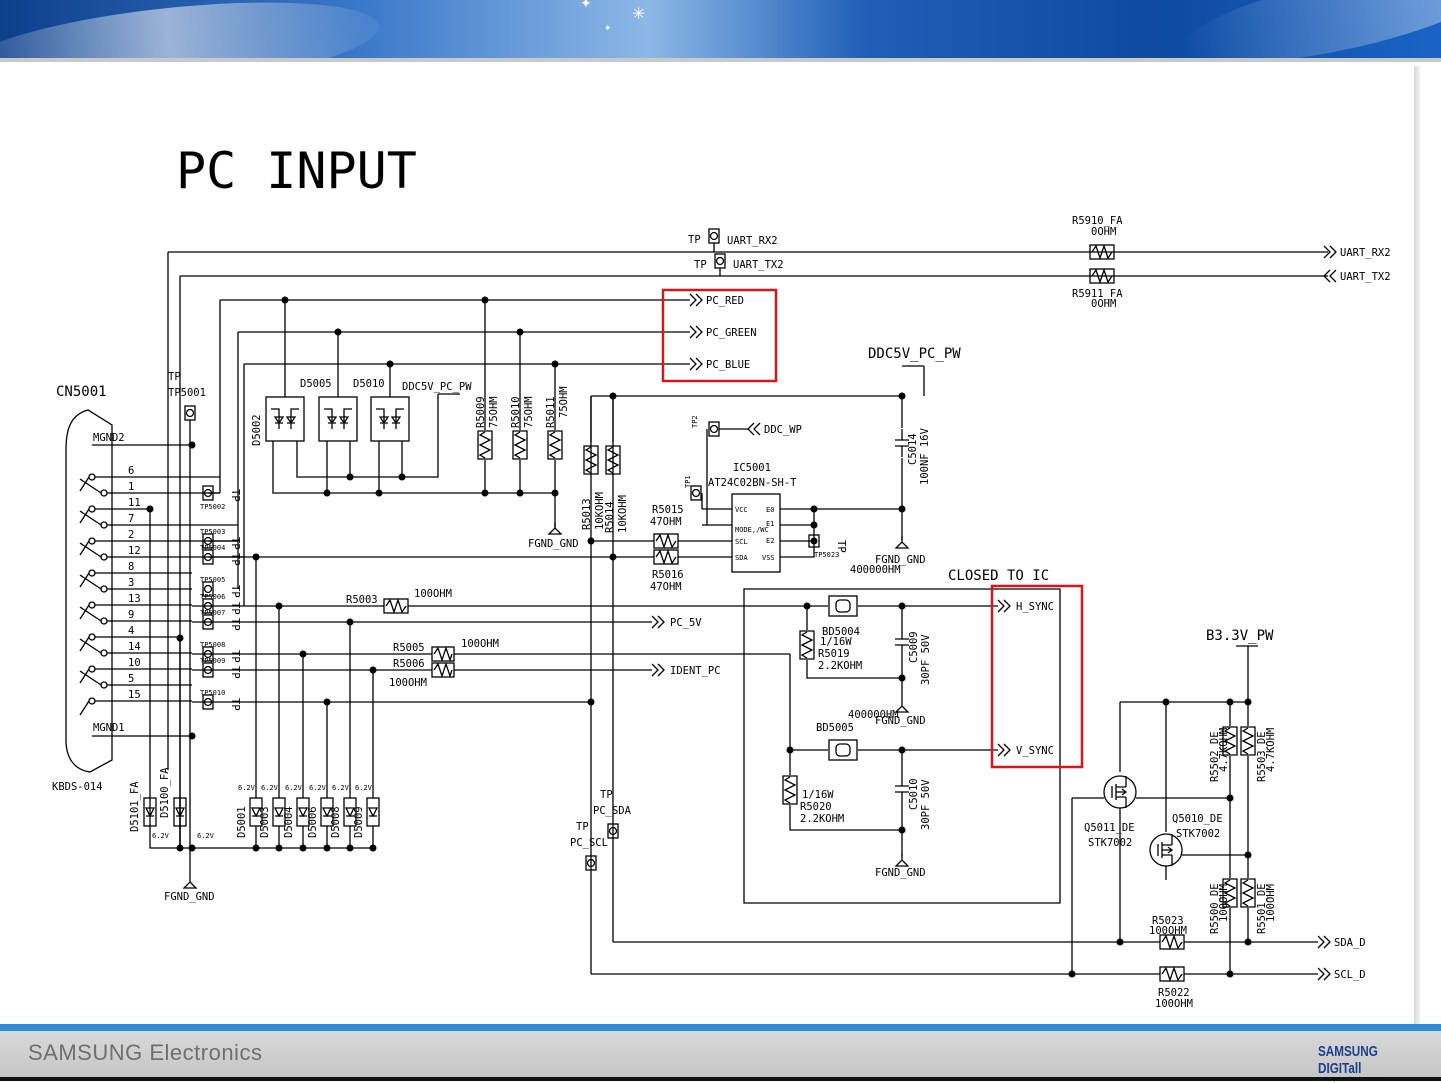 The image size is (1441, 1083). What do you see at coordinates (696, 300) in the screenshot?
I see `pc-red-arrow` at bounding box center [696, 300].